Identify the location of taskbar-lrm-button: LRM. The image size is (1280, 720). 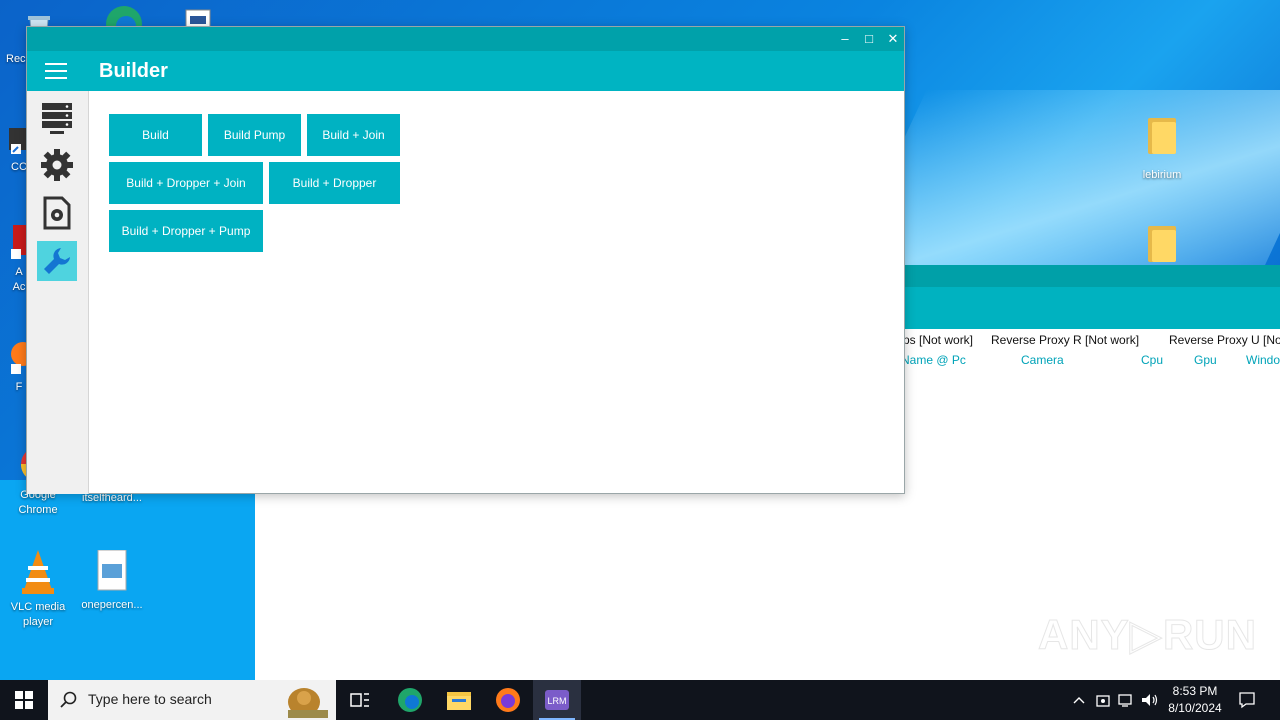
(557, 700).